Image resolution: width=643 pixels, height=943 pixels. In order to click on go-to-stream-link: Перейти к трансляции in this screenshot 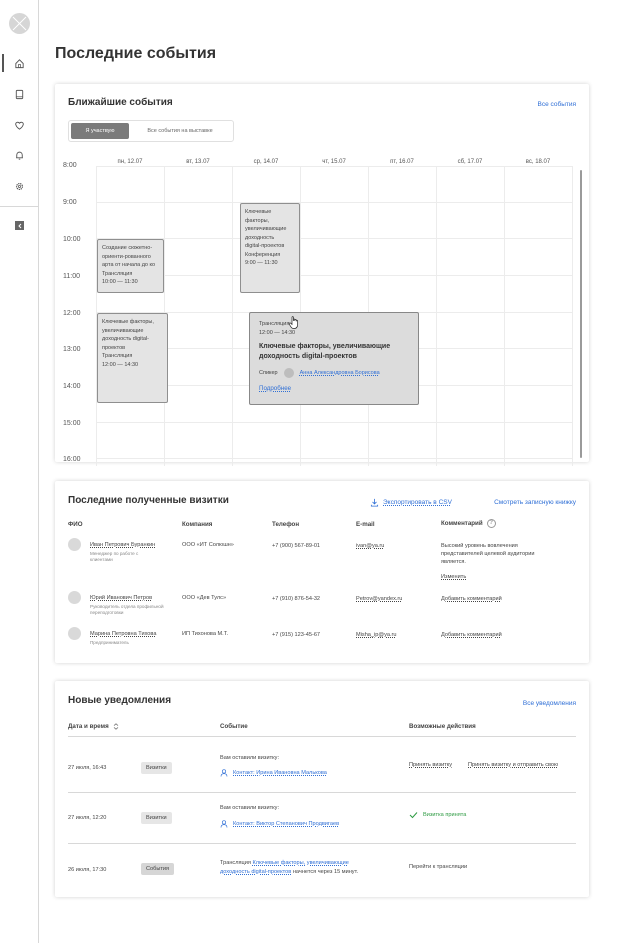, I will do `click(438, 867)`.